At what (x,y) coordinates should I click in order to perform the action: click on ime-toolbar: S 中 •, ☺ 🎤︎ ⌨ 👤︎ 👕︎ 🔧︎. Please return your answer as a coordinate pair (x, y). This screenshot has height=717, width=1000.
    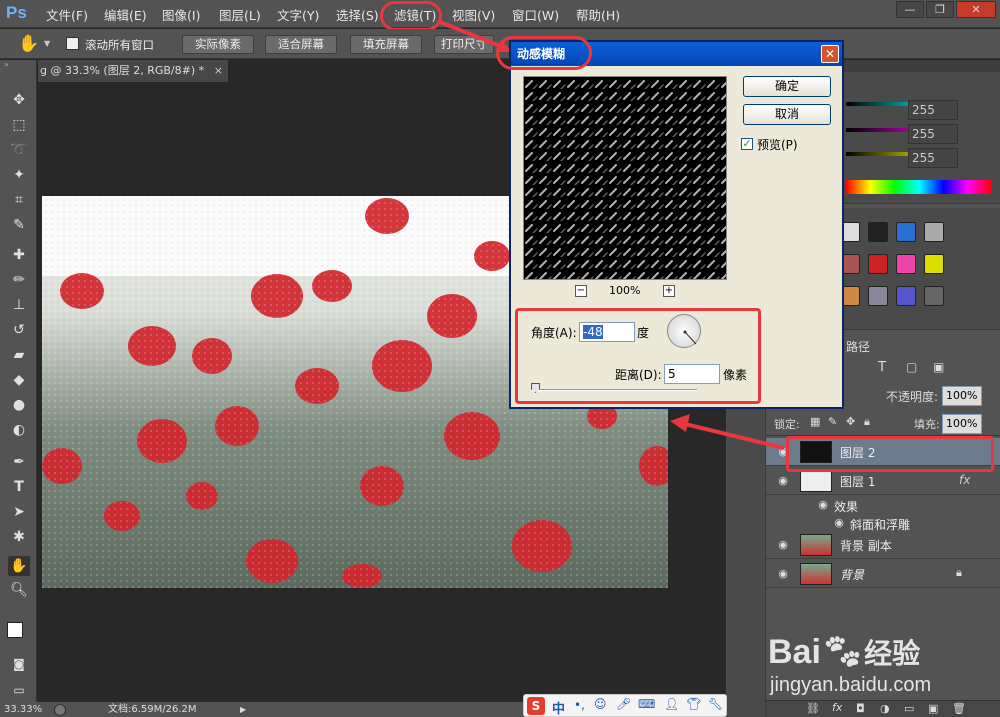
    Looking at the image, I should click on (625, 705).